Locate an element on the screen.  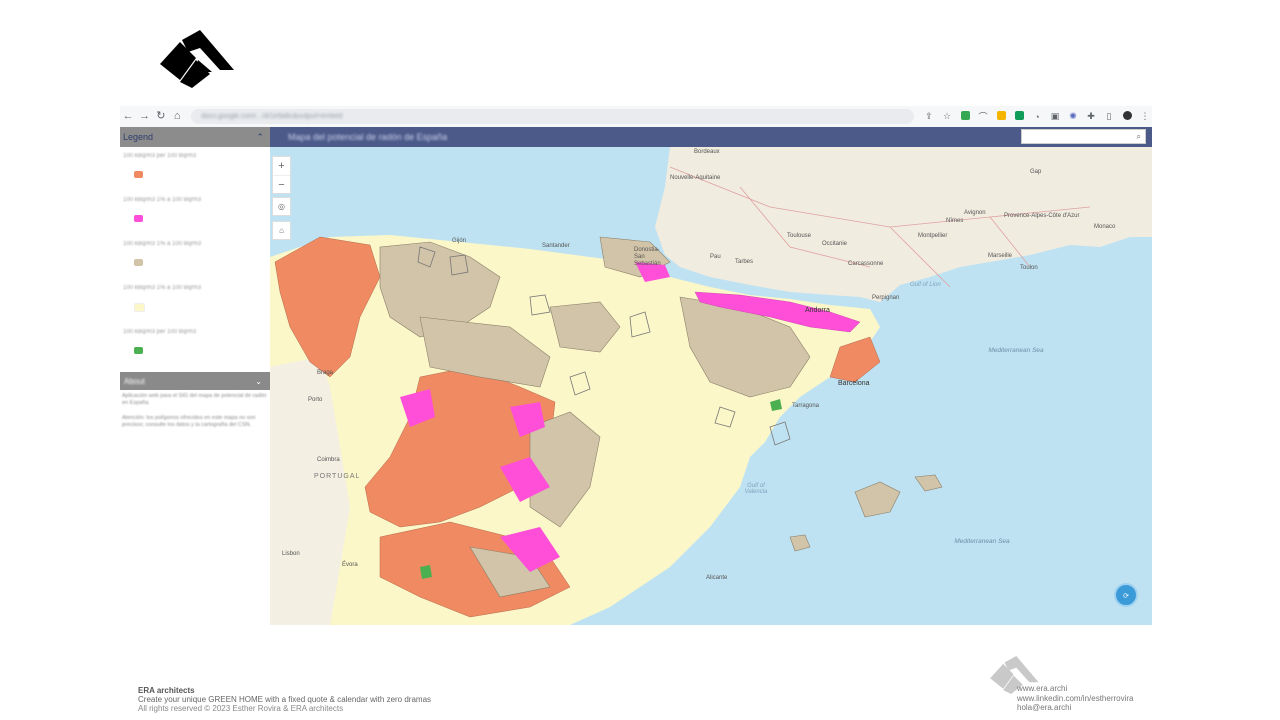
maps-extension-icon is located at coordinates (1019, 116).